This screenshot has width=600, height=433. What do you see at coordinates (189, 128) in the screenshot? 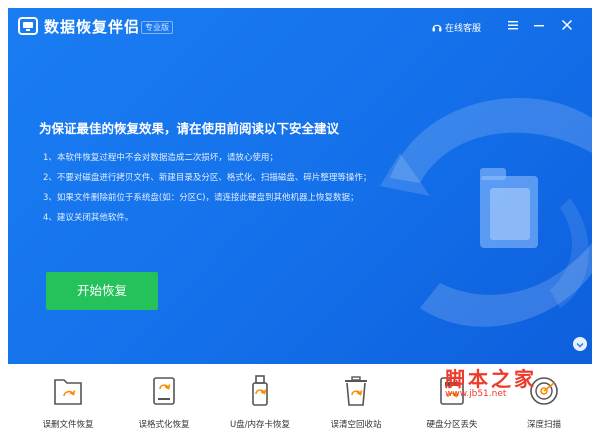
I see `safety-headline: 为保证最佳的恢复效果，请在使用前阅读以下安全建议` at bounding box center [189, 128].